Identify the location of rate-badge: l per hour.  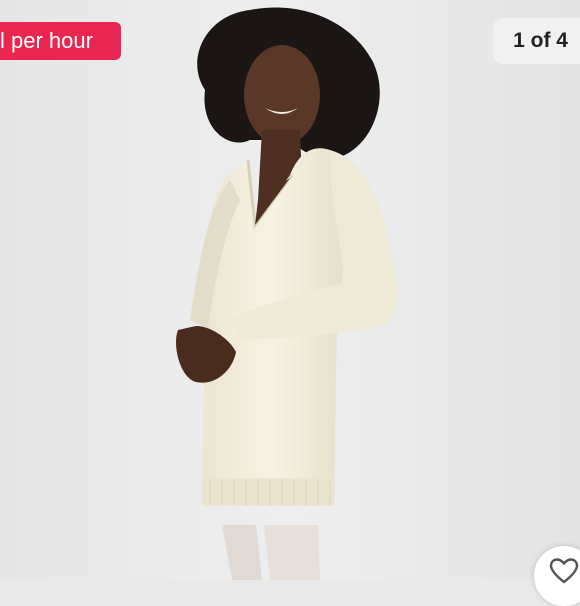
(60, 41).